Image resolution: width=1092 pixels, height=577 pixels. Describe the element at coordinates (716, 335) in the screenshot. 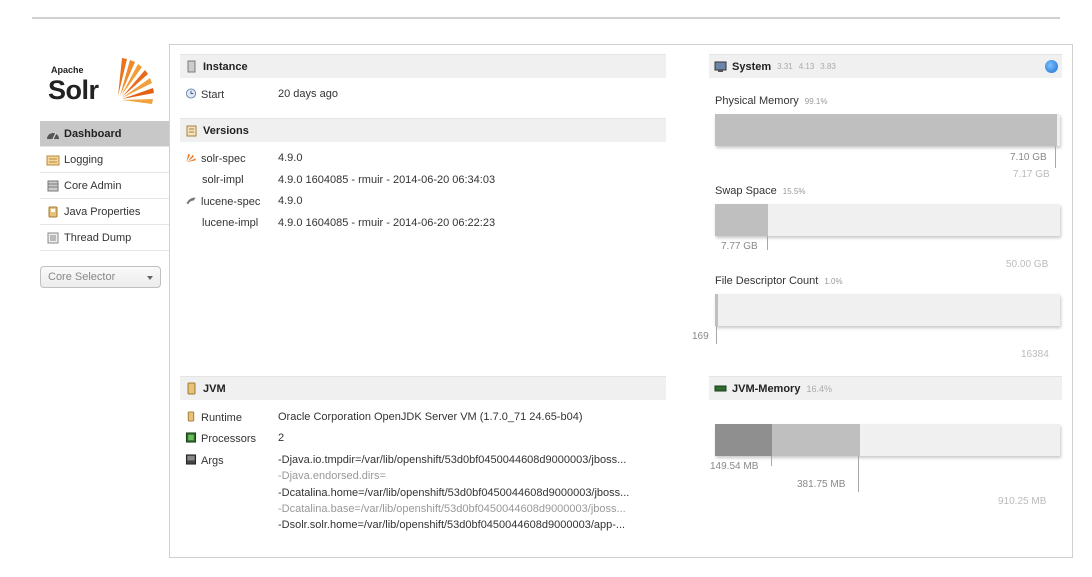

I see `file-descriptor-tick` at that location.